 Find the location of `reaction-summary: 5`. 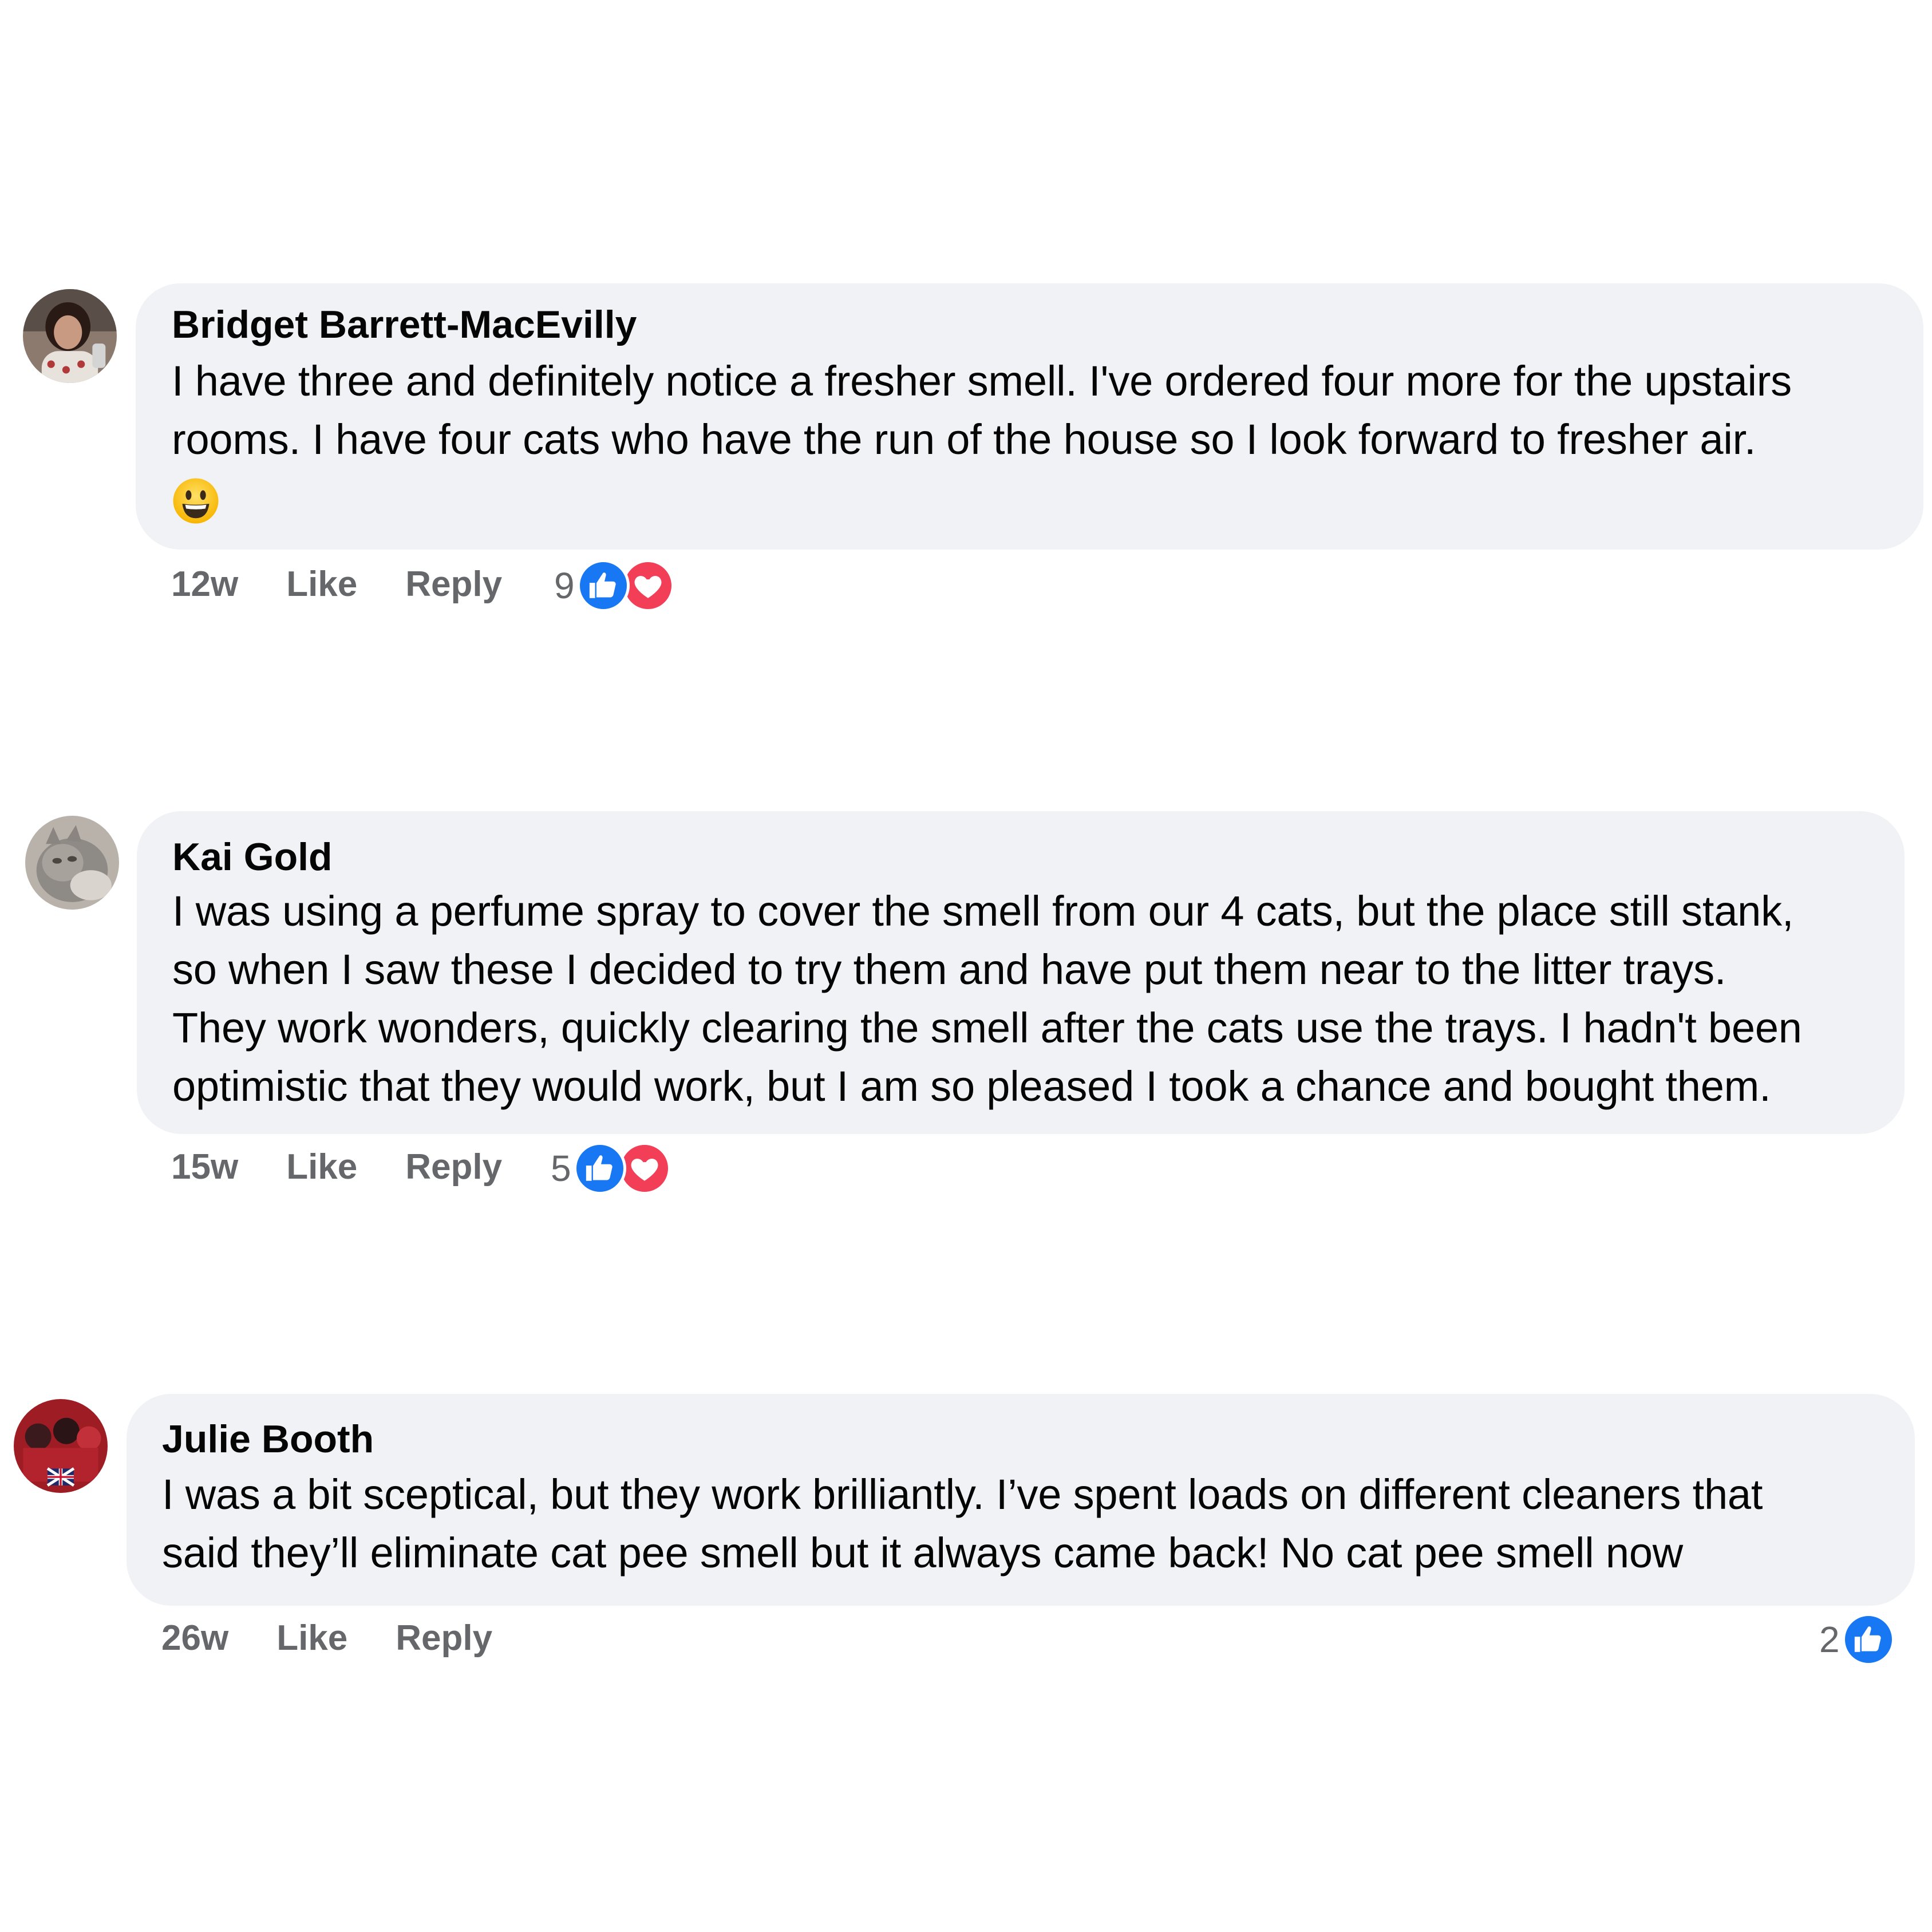

reaction-summary: 5 is located at coordinates (611, 1168).